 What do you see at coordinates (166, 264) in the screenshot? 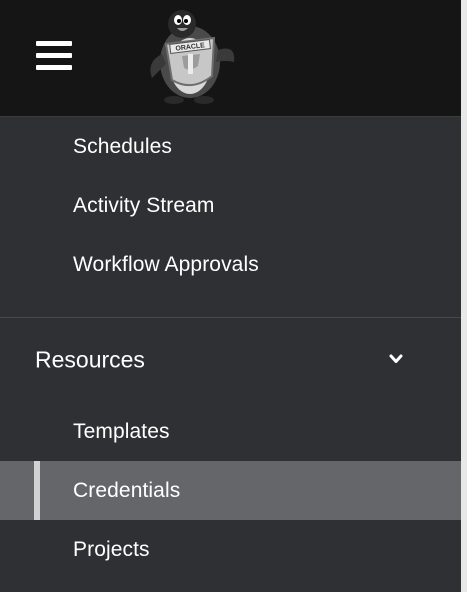
I see `sidebar-item-label: Workflow Approvals` at bounding box center [166, 264].